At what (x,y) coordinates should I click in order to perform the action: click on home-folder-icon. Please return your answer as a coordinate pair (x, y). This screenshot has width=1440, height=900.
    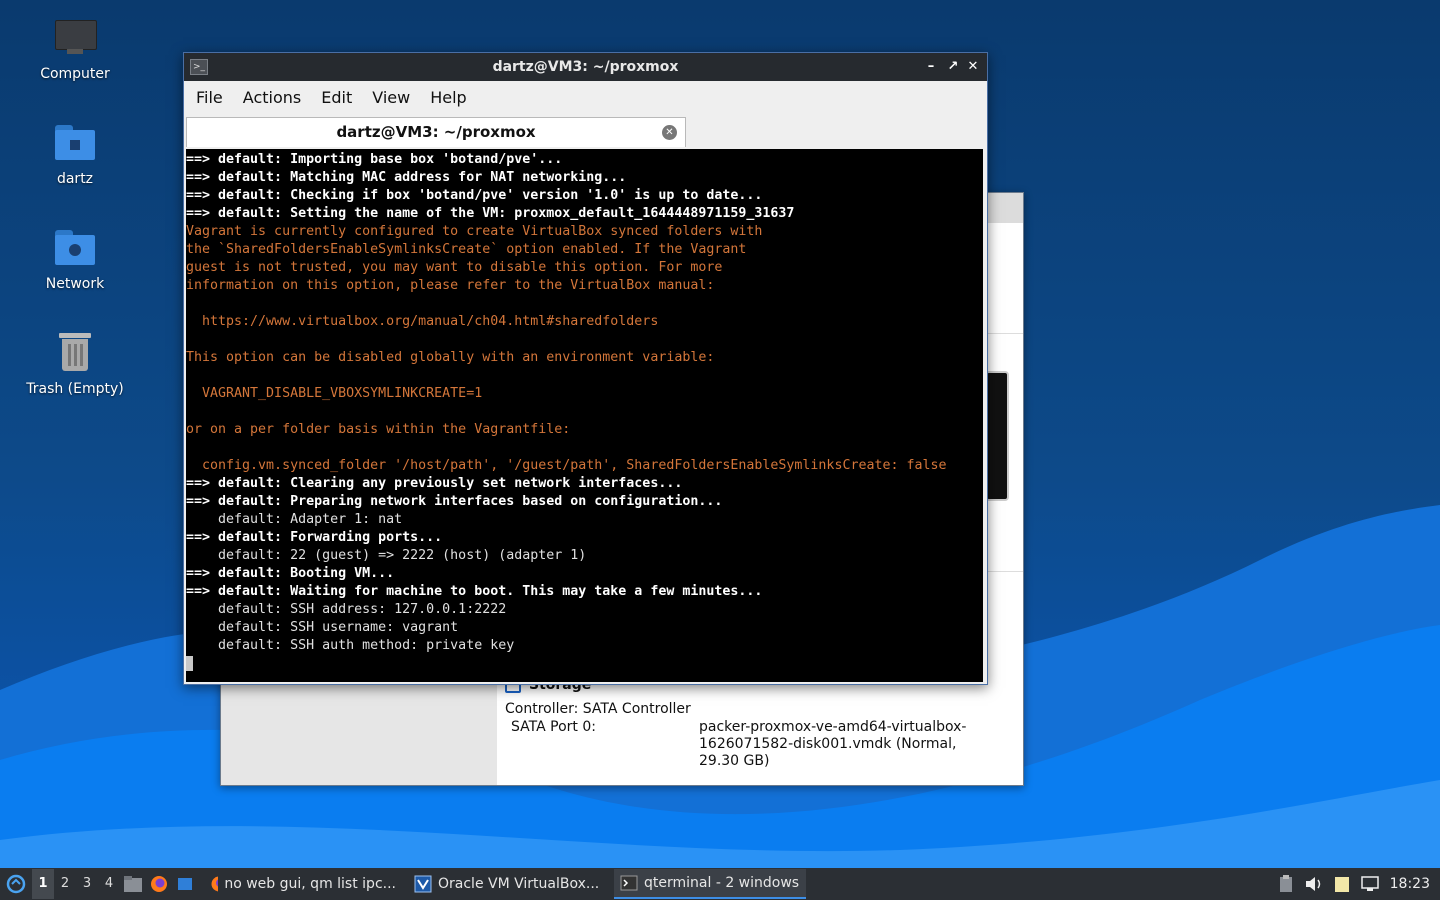
    Looking at the image, I should click on (75, 143).